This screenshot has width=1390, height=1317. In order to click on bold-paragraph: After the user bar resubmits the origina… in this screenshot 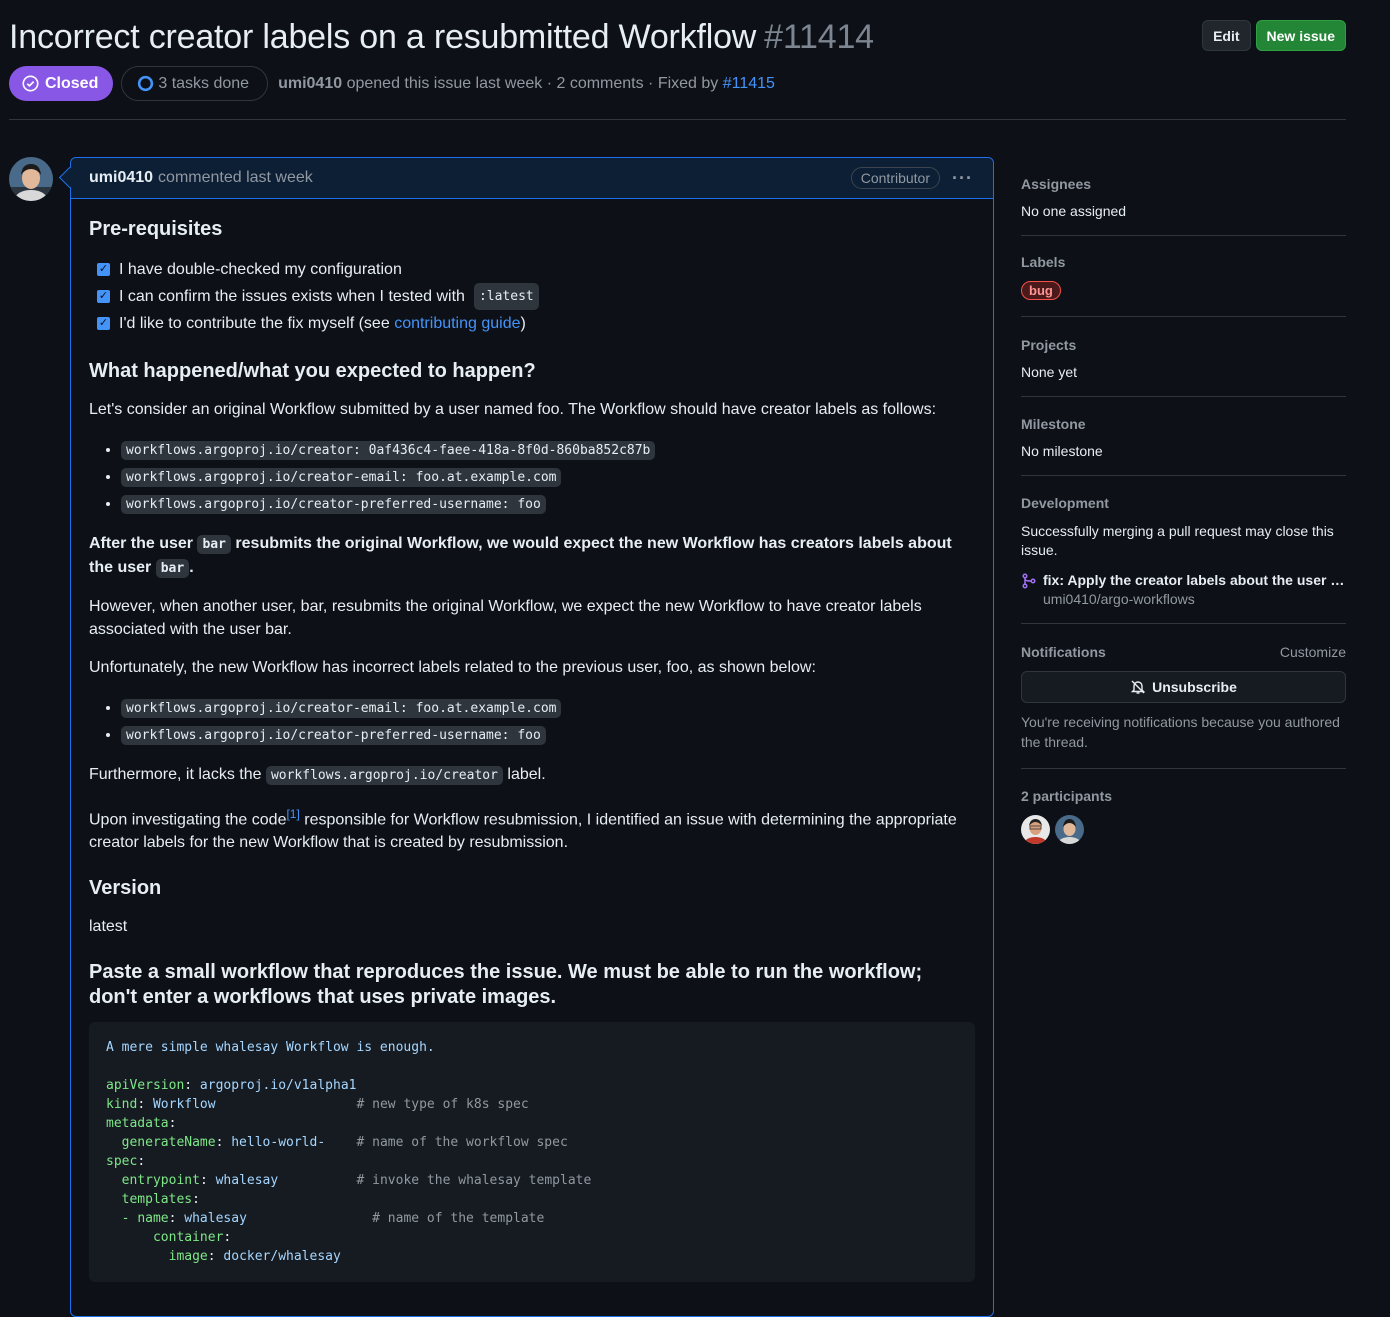, I will do `click(532, 556)`.